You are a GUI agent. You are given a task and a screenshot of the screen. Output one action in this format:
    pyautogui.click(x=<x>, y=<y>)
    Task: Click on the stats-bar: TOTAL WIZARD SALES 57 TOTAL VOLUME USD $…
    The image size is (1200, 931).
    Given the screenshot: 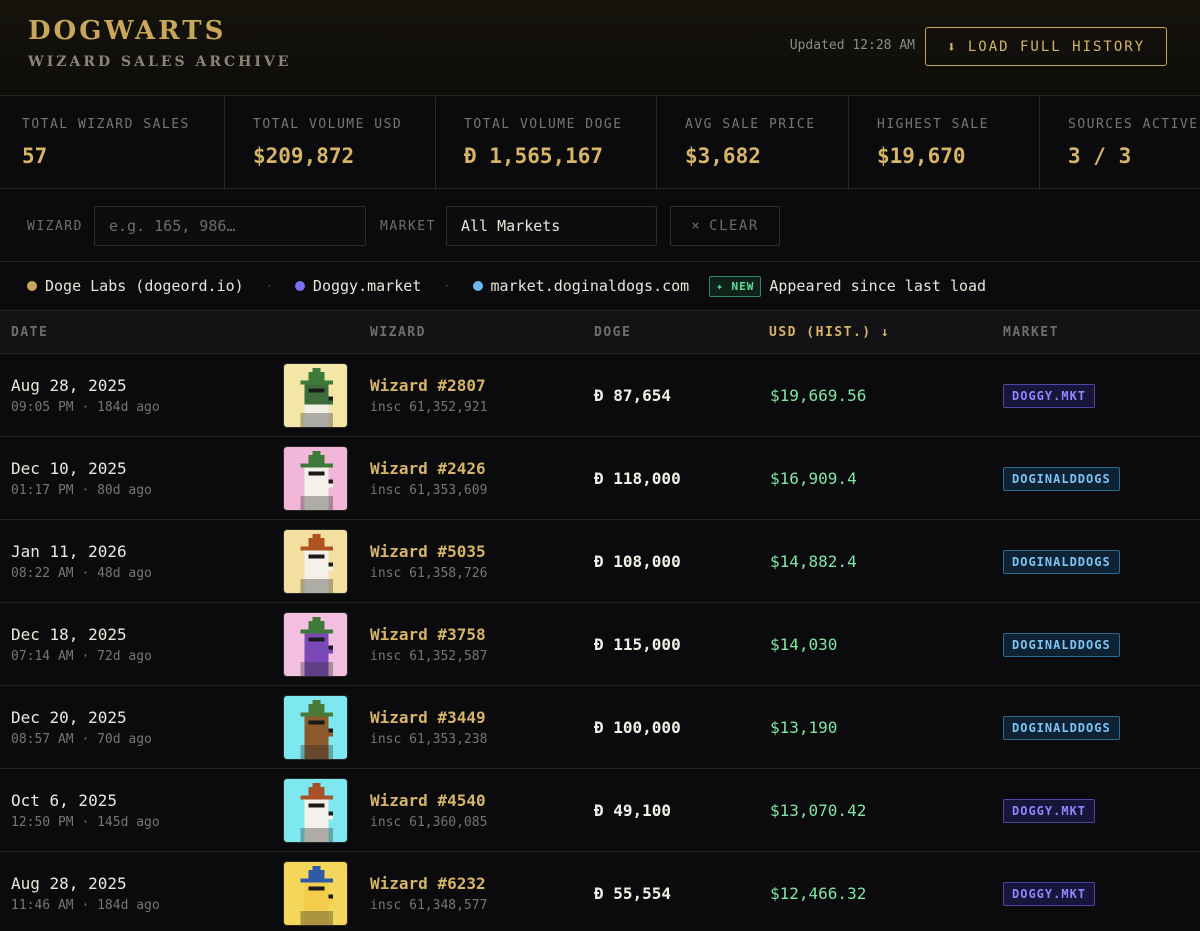 What is the action you would take?
    pyautogui.click(x=600, y=143)
    